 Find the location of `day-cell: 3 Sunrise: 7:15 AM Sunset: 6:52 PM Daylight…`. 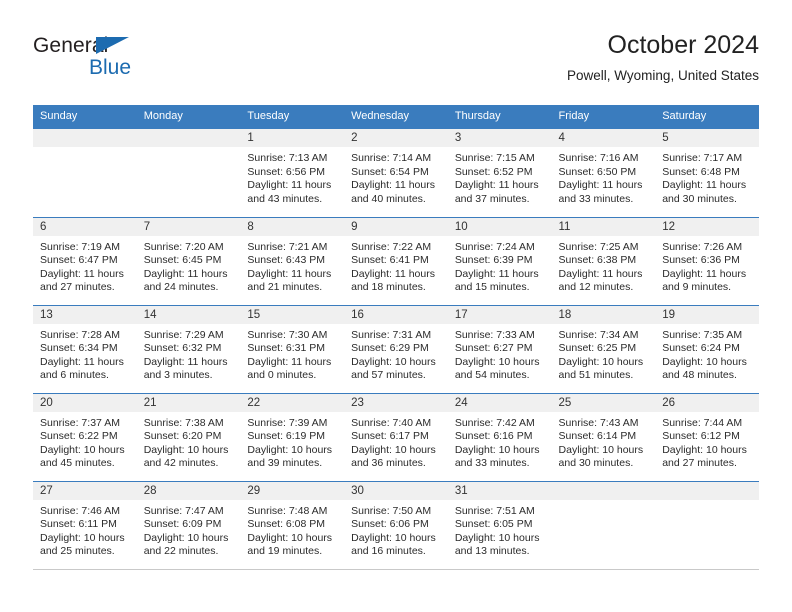

day-cell: 3 Sunrise: 7:15 AM Sunset: 6:52 PM Daylight… is located at coordinates (499, 173).